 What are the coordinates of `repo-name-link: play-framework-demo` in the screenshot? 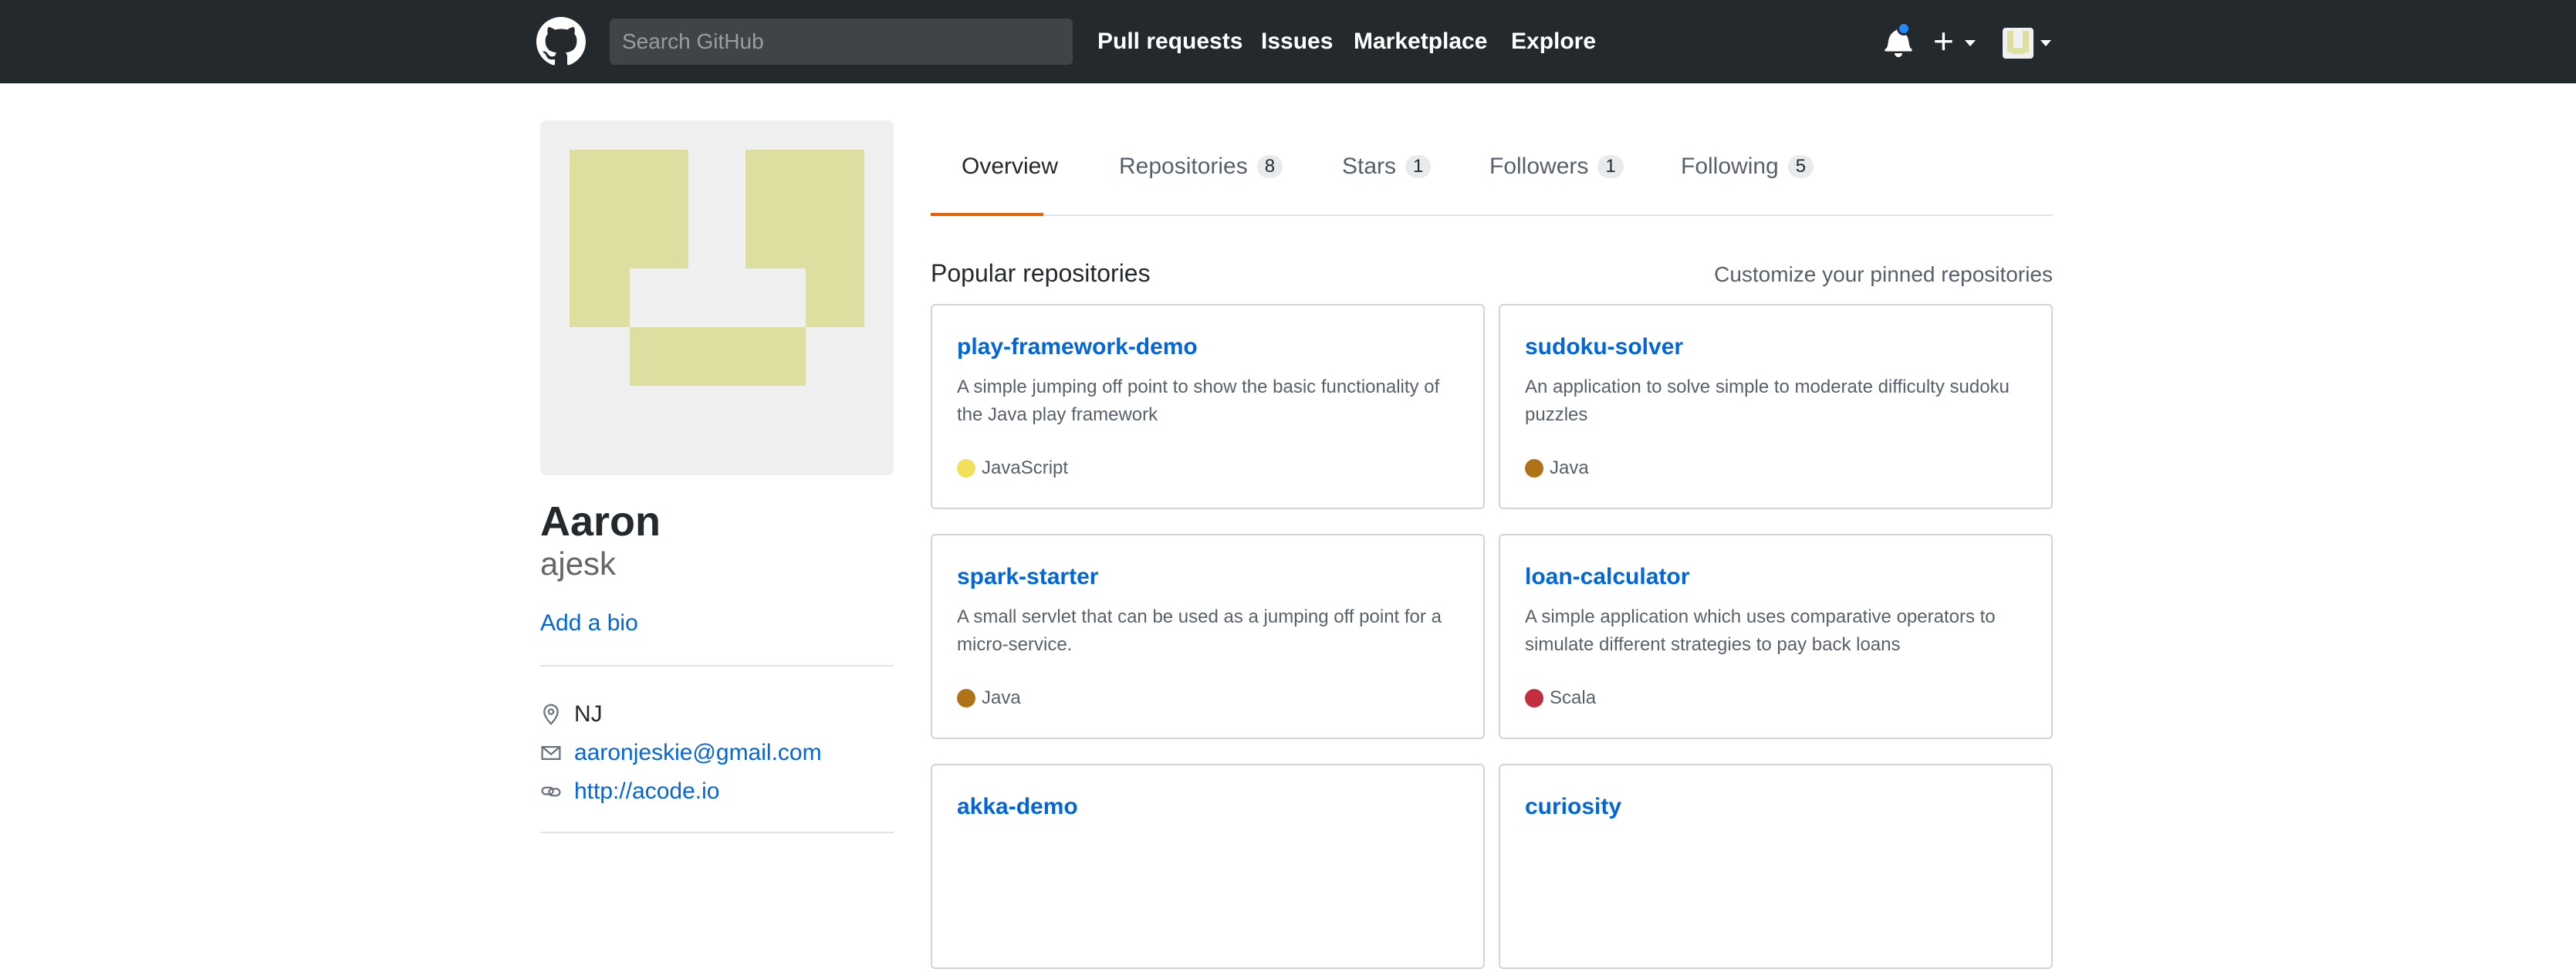 It's located at (1077, 347).